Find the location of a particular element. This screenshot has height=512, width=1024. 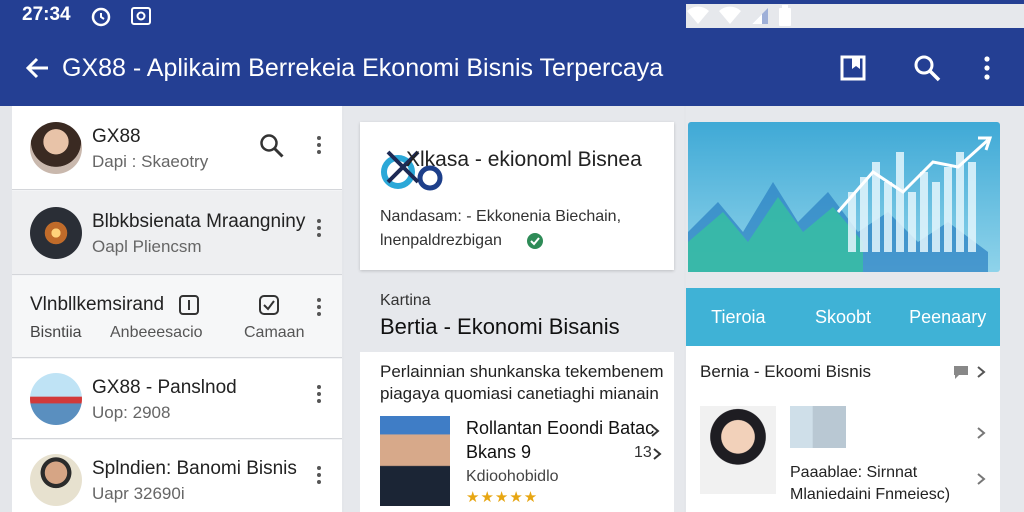

signal-icon is located at coordinates (760, 16).